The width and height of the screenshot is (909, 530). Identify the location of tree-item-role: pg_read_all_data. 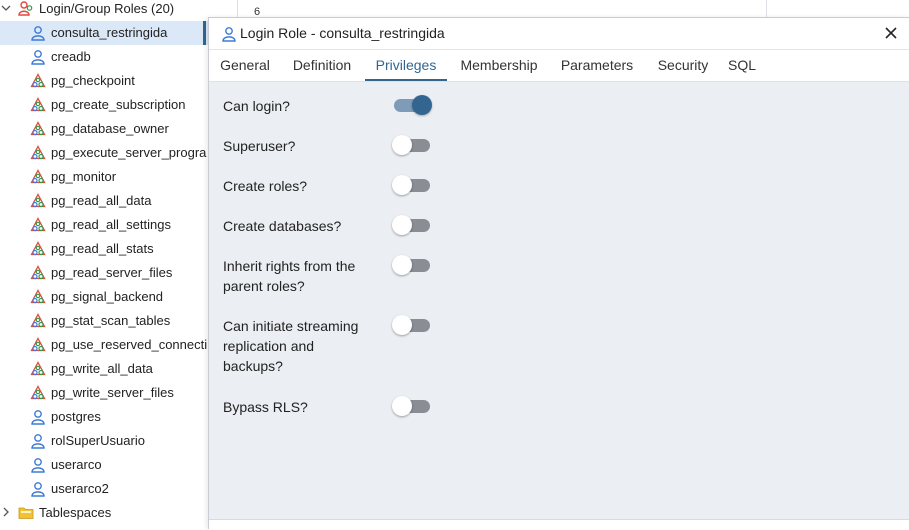
(104, 201).